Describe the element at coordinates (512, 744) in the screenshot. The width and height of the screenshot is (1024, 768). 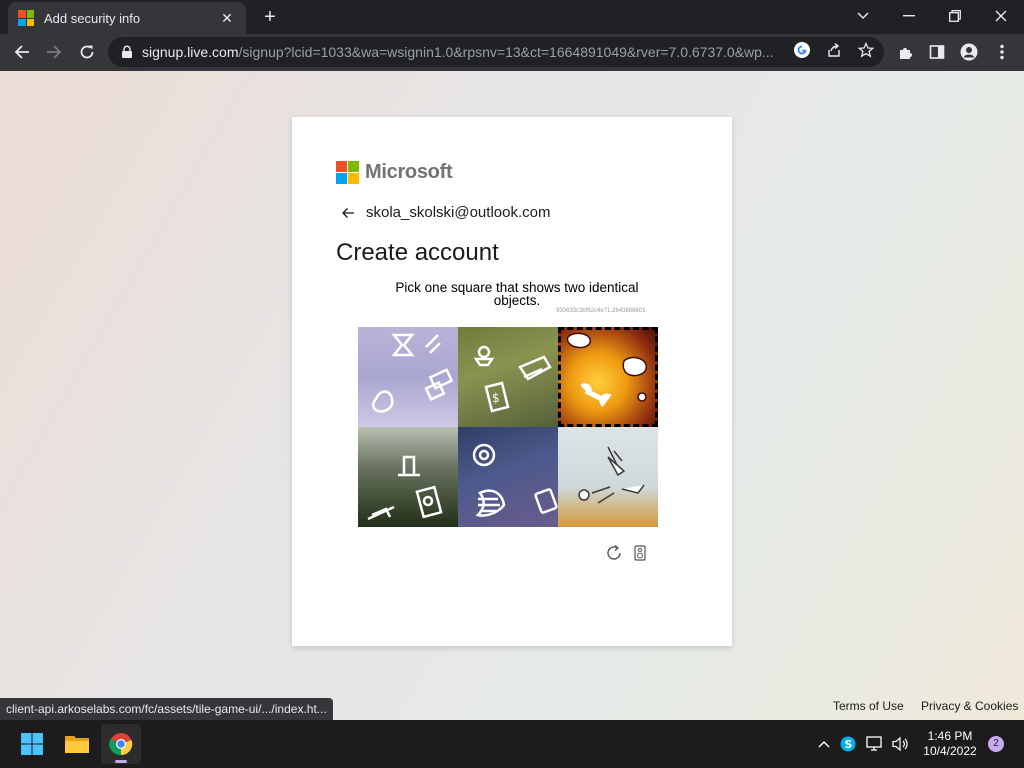
I see `taskbar: S 1:46 PM 10/4/2022 2` at that location.